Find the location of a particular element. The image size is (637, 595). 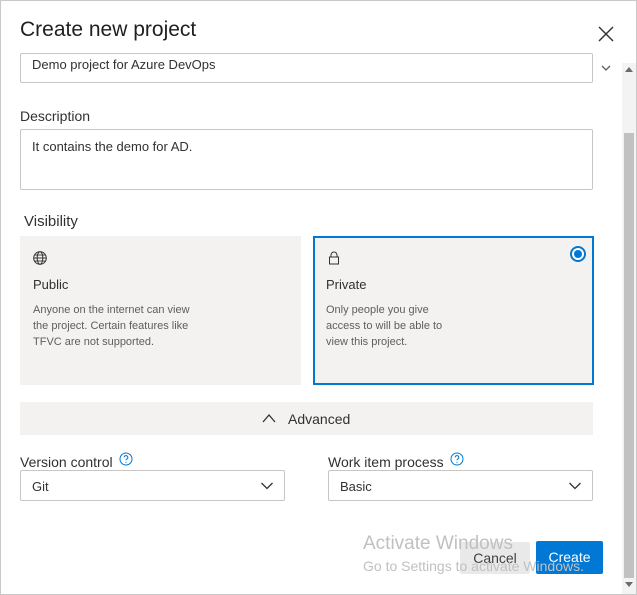

project-name-input: Demo project for Azure DevOps is located at coordinates (306, 68).